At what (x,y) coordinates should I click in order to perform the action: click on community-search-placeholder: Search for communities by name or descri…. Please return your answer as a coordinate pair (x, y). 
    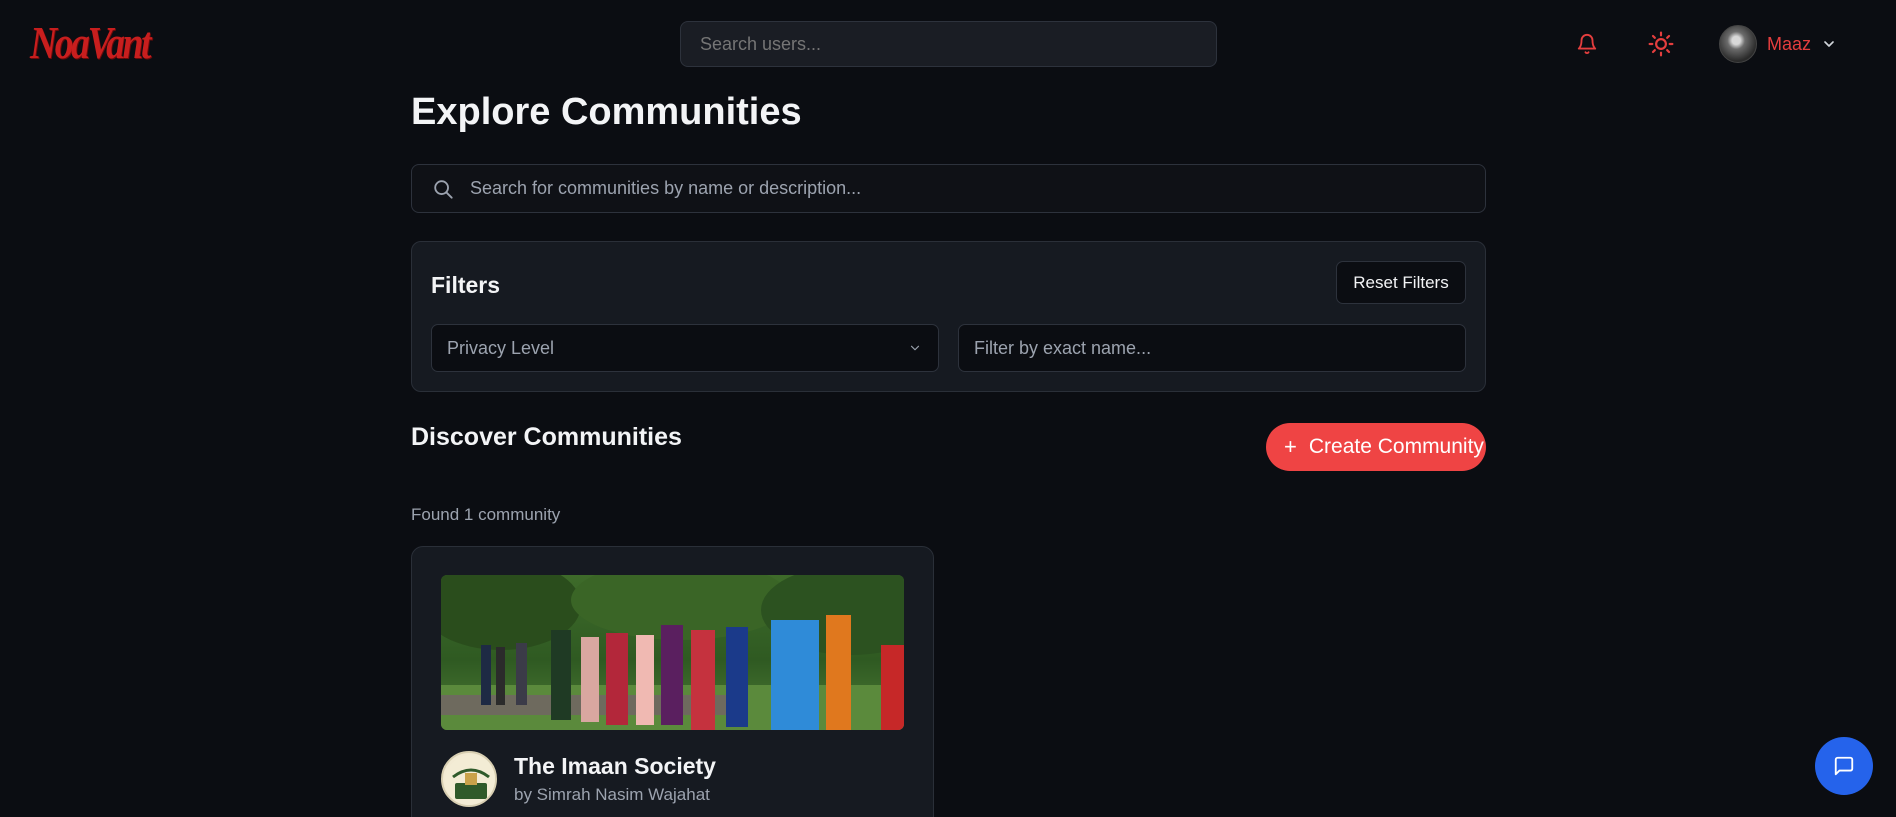
    Looking at the image, I should click on (666, 188).